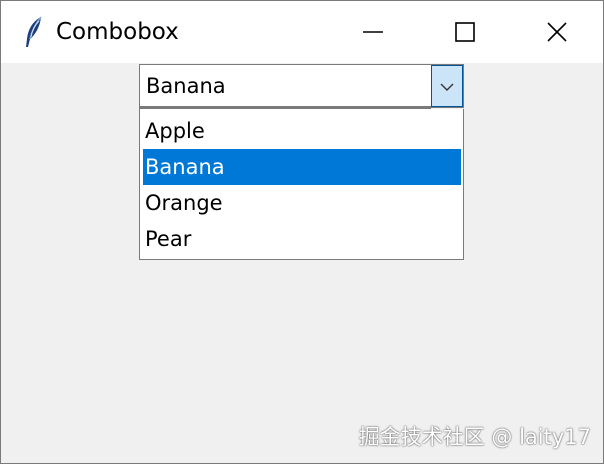  Describe the element at coordinates (186, 86) in the screenshot. I see `combobox-value: Banana` at that location.